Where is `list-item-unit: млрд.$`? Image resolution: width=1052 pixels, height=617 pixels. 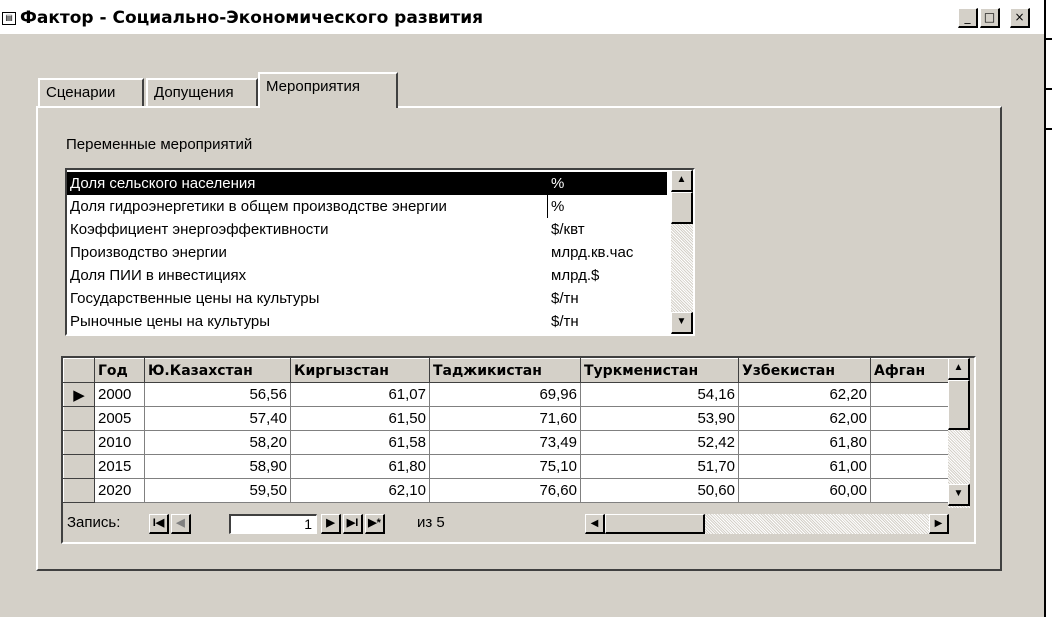 list-item-unit: млрд.$ is located at coordinates (575, 275).